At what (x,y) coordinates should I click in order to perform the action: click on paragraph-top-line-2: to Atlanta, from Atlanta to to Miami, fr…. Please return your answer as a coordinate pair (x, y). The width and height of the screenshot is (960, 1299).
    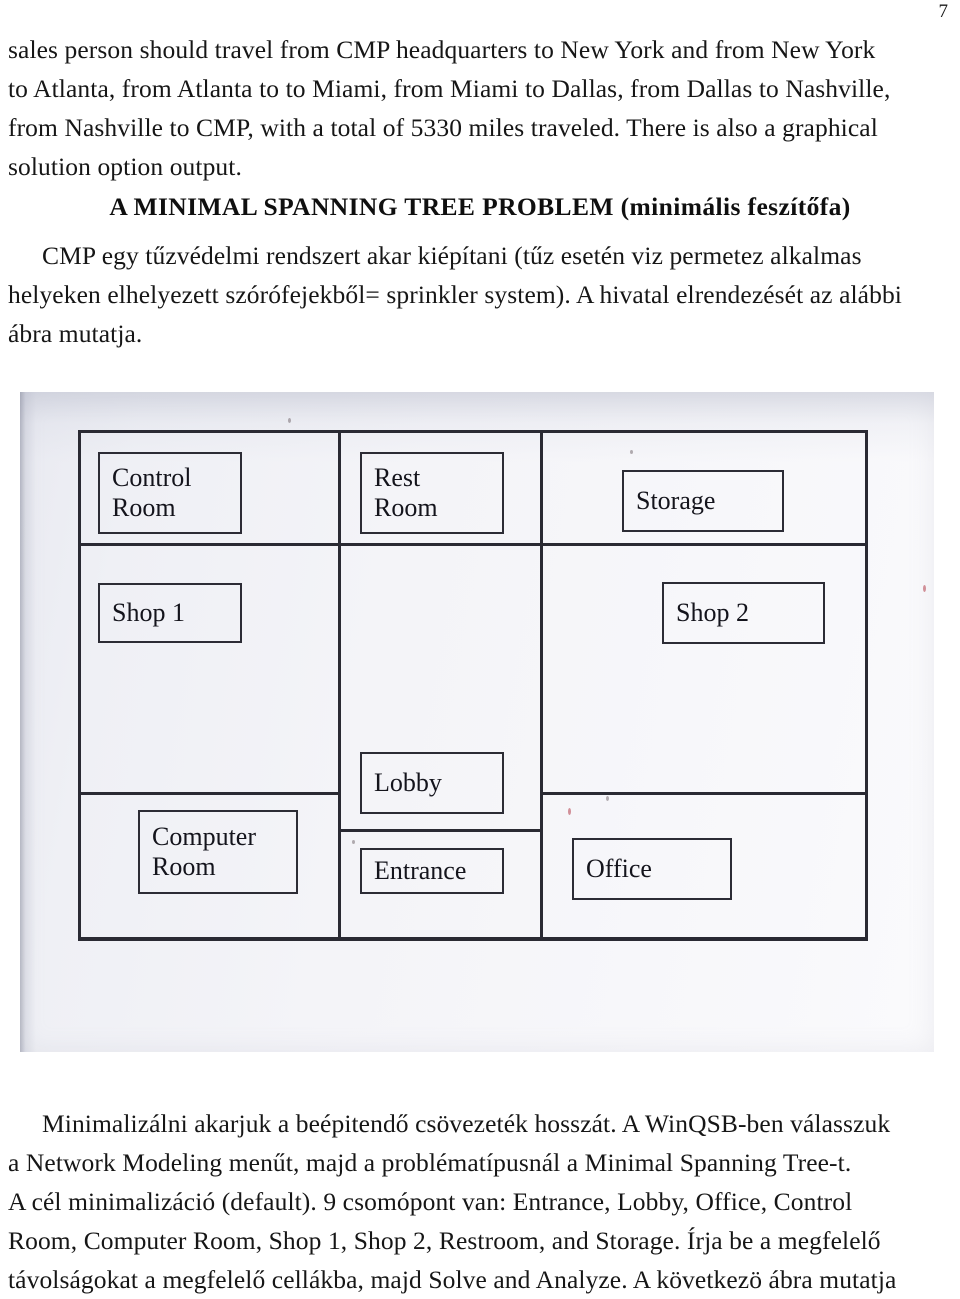
    Looking at the image, I should click on (449, 88).